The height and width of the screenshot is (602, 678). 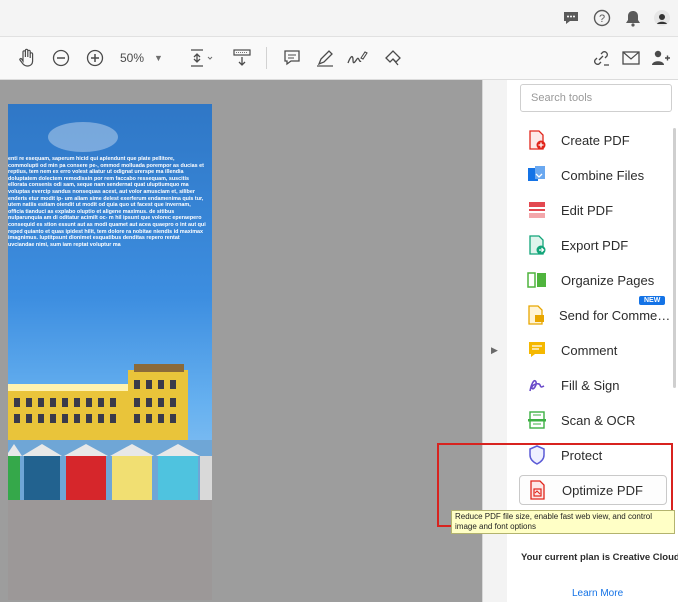 I want to click on app-top-bar: ?, so click(x=339, y=18).